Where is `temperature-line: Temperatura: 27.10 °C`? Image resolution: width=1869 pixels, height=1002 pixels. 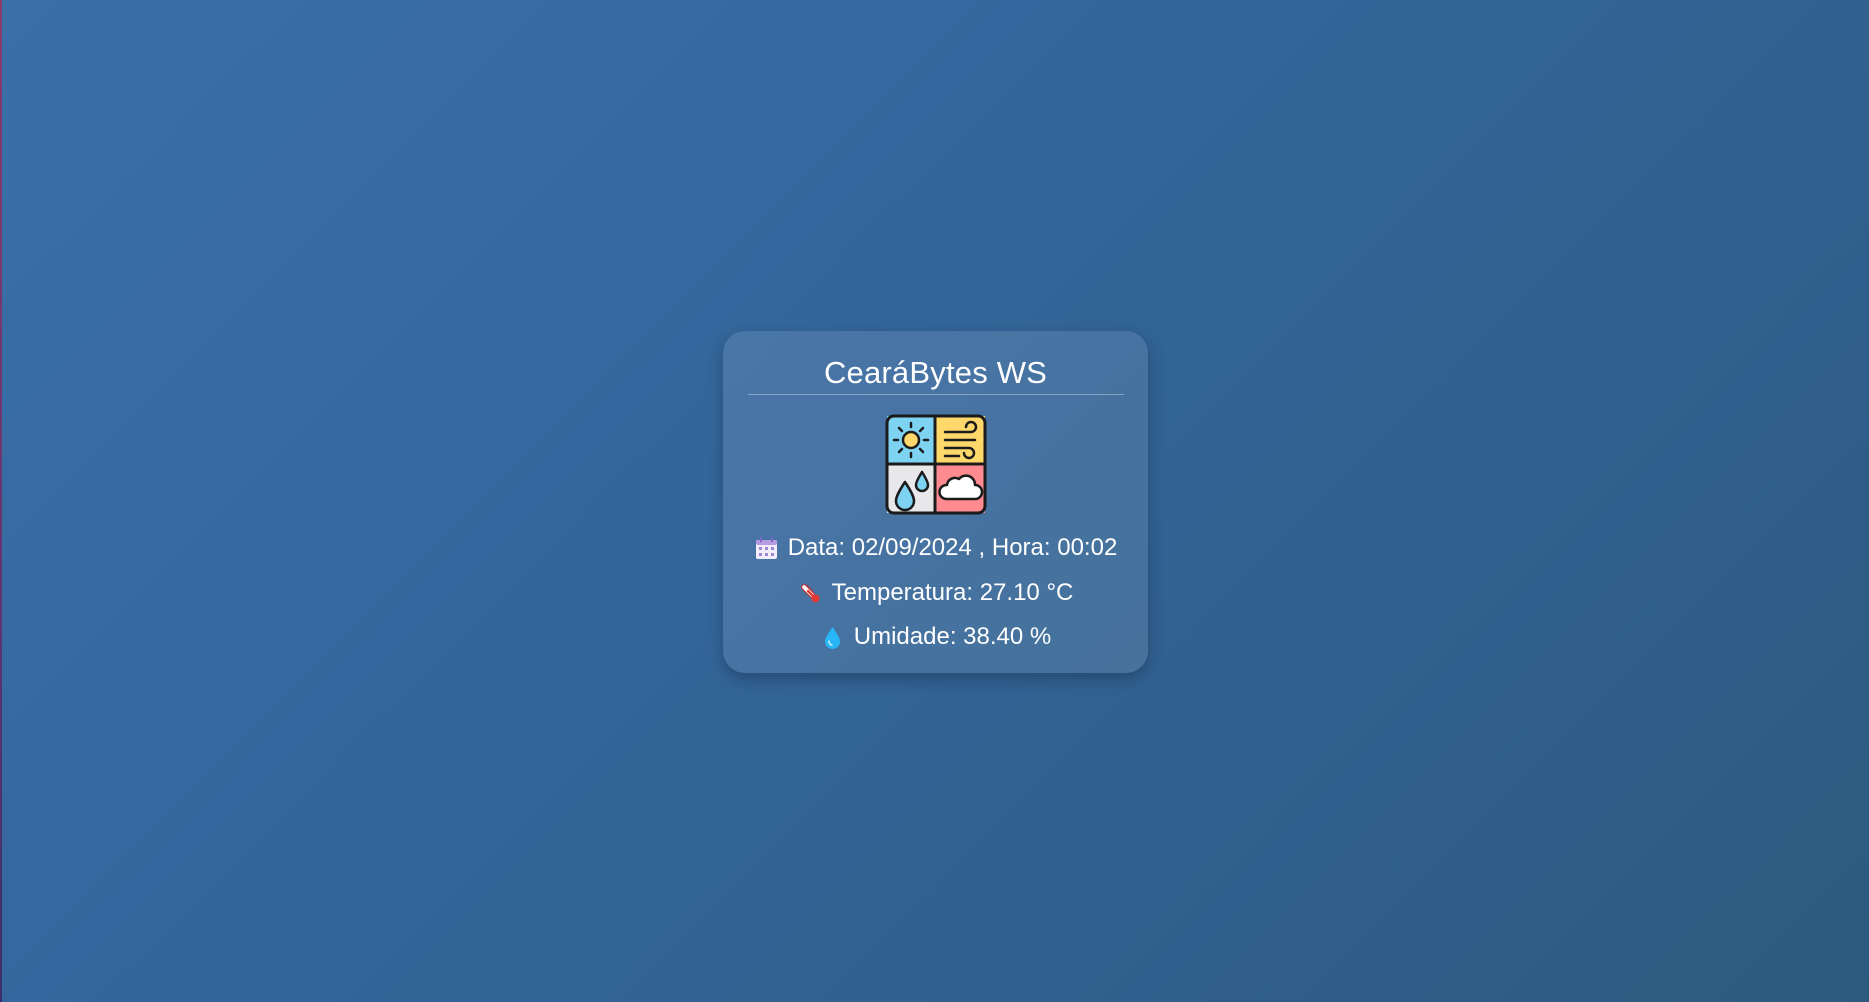 temperature-line: Temperatura: 27.10 °C is located at coordinates (935, 593).